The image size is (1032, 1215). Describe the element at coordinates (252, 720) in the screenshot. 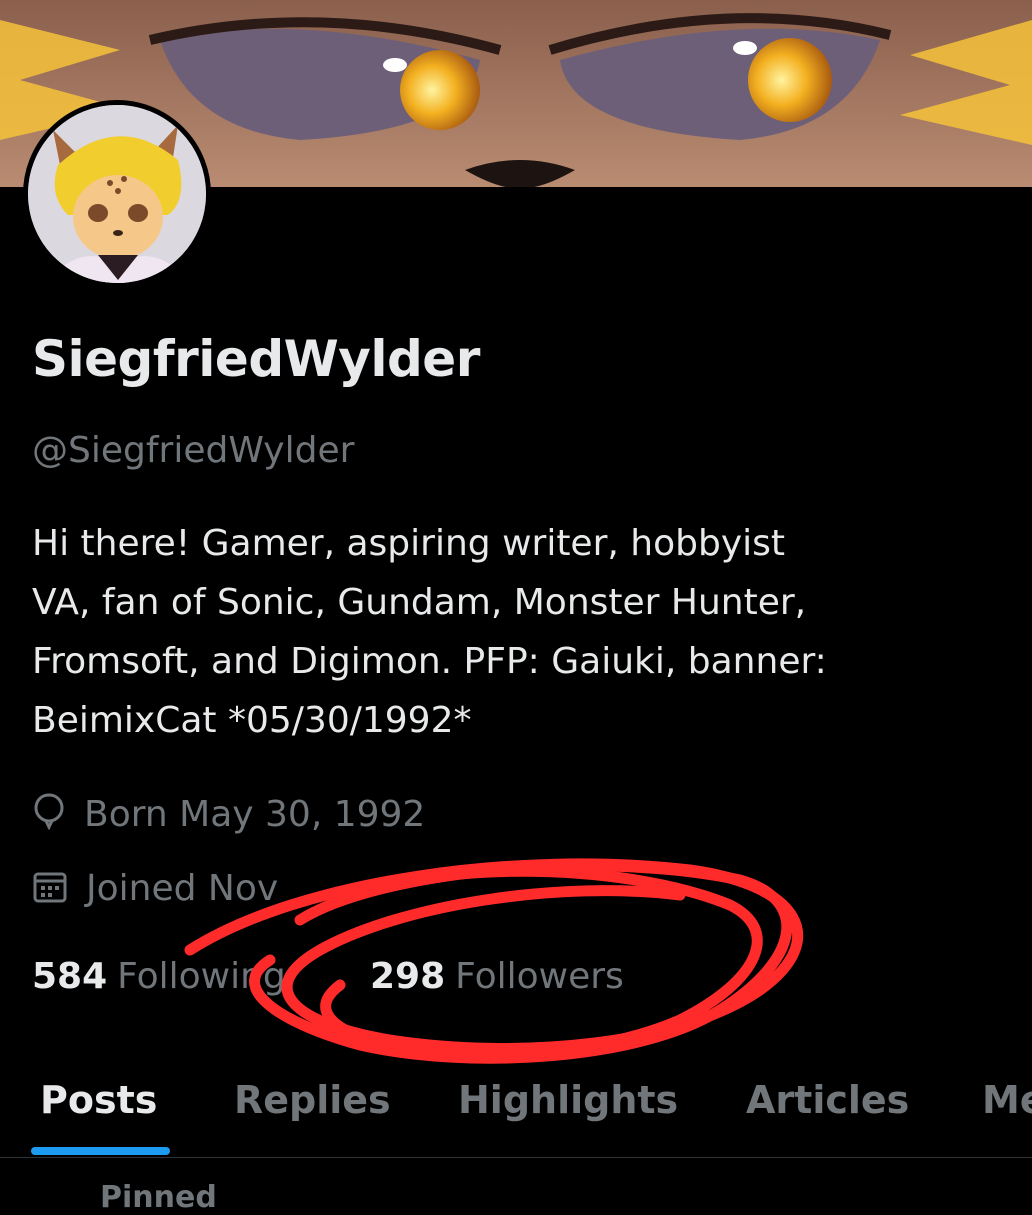

I see `bio-line: BeimixCat *05/30/1992*` at that location.